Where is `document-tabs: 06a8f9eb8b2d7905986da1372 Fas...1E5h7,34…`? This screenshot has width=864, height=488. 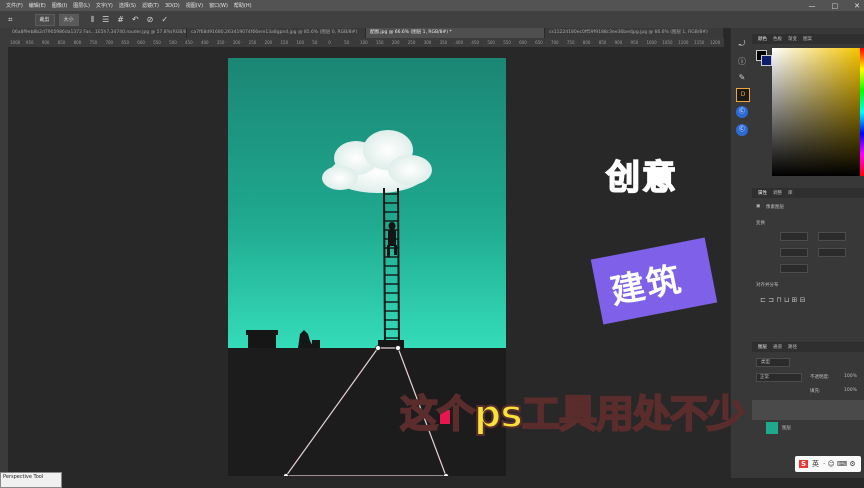 document-tabs: 06a8f9eb8b2d7905986da1372 Fas...1E5h7,34… is located at coordinates (366, 33).